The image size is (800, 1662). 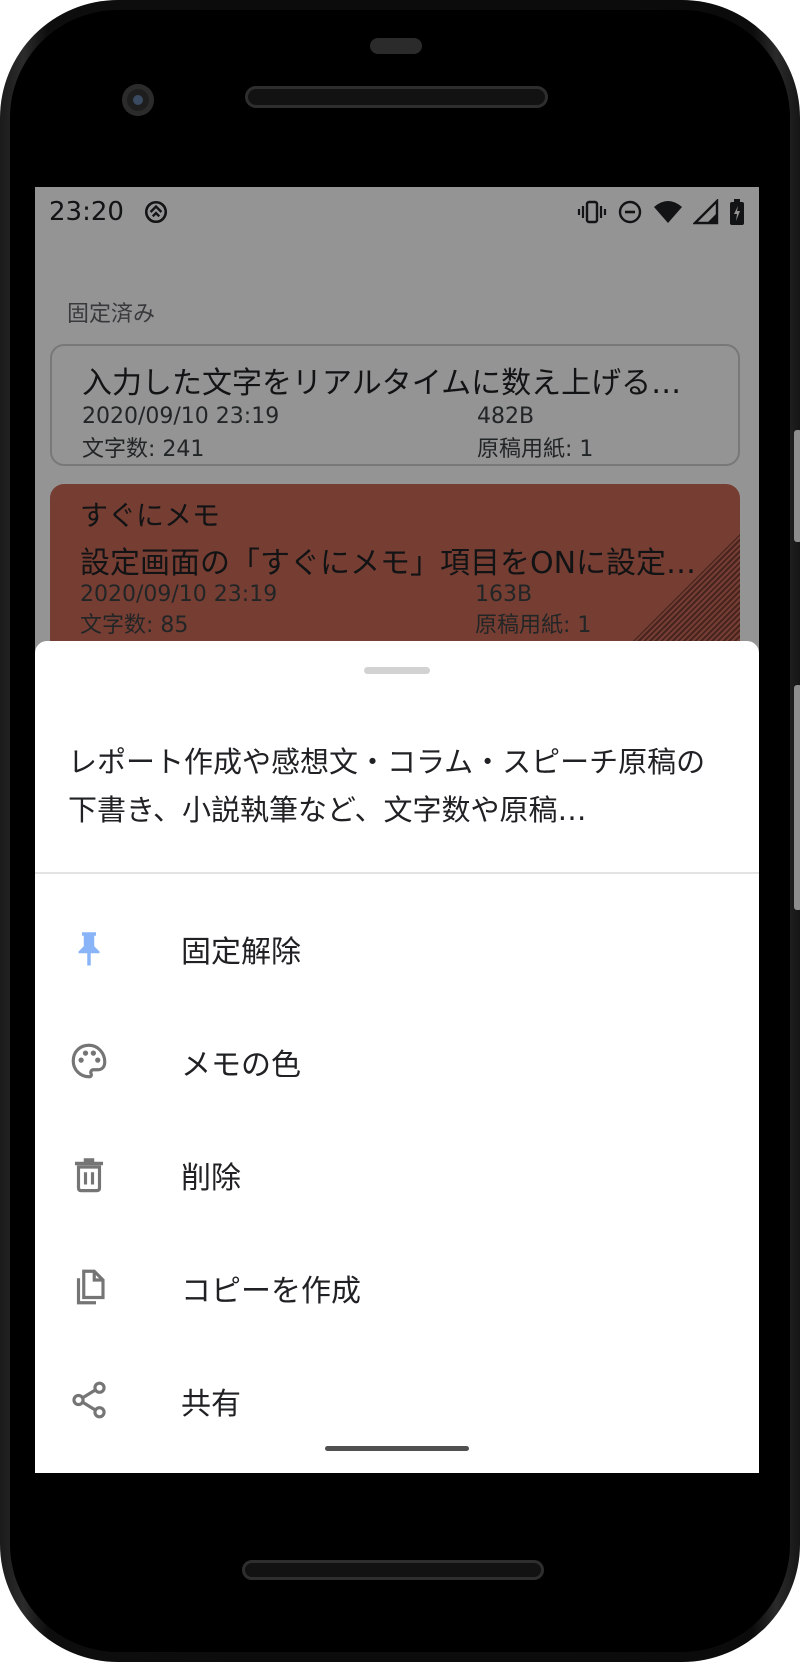 What do you see at coordinates (138, 100) in the screenshot?
I see `front-camera` at bounding box center [138, 100].